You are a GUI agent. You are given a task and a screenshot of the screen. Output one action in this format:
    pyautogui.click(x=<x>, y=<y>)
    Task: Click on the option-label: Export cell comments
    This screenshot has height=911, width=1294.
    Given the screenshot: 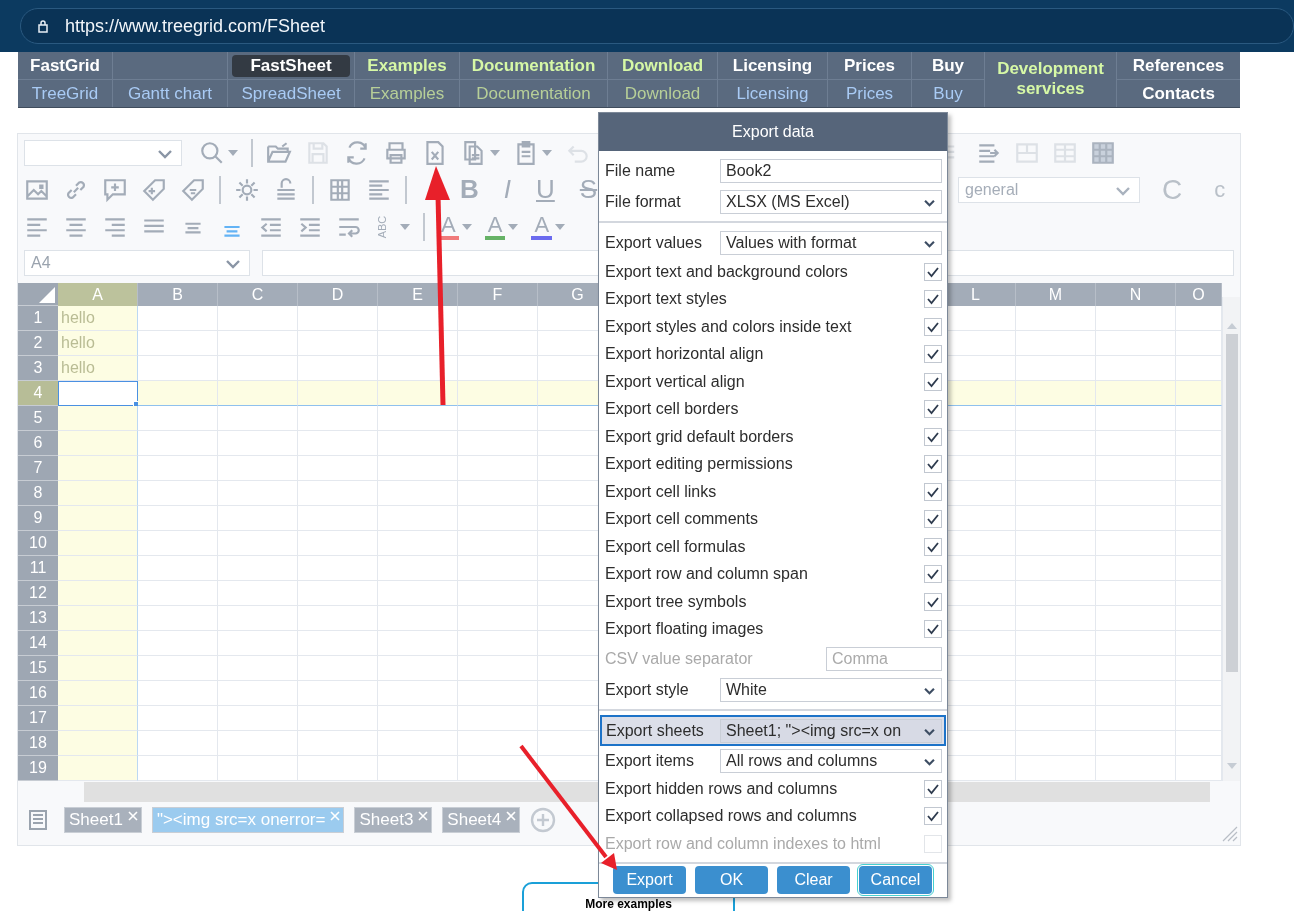 What is the action you would take?
    pyautogui.click(x=682, y=519)
    